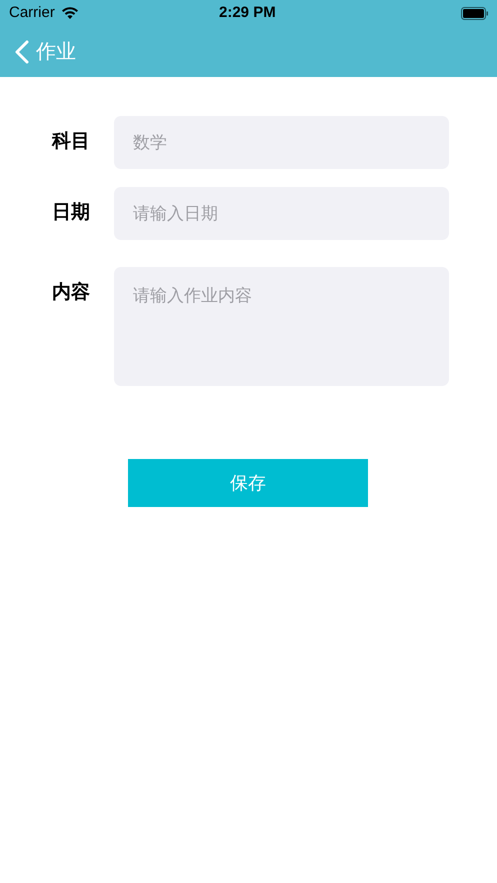  What do you see at coordinates (70, 142) in the screenshot?
I see `field-label: 科目` at bounding box center [70, 142].